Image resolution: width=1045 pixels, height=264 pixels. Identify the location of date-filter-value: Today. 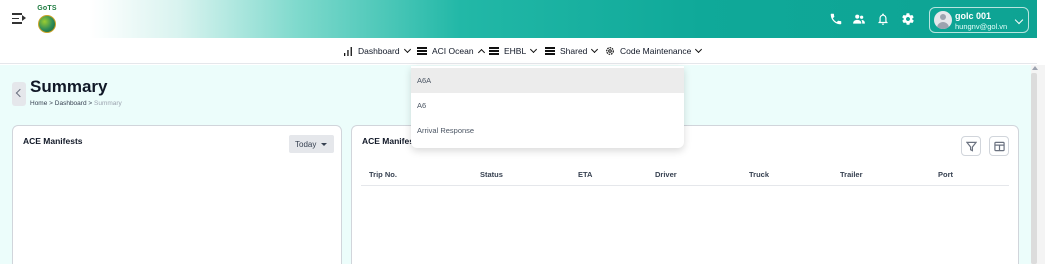
(306, 144).